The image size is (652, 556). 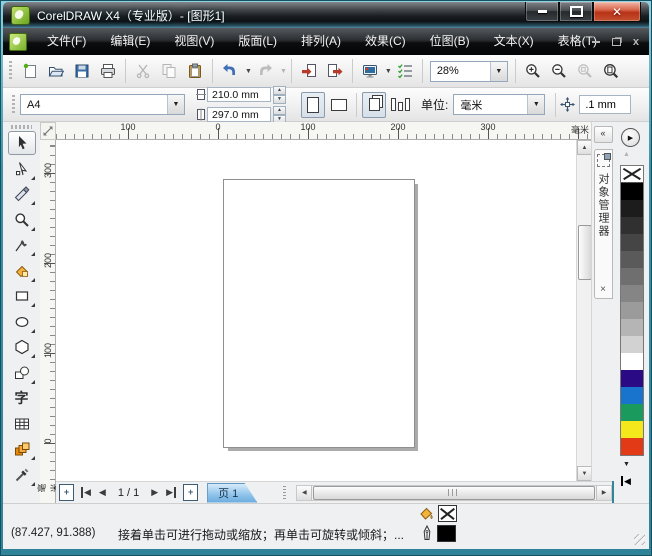 I want to click on crop-tool, so click(x=22, y=194).